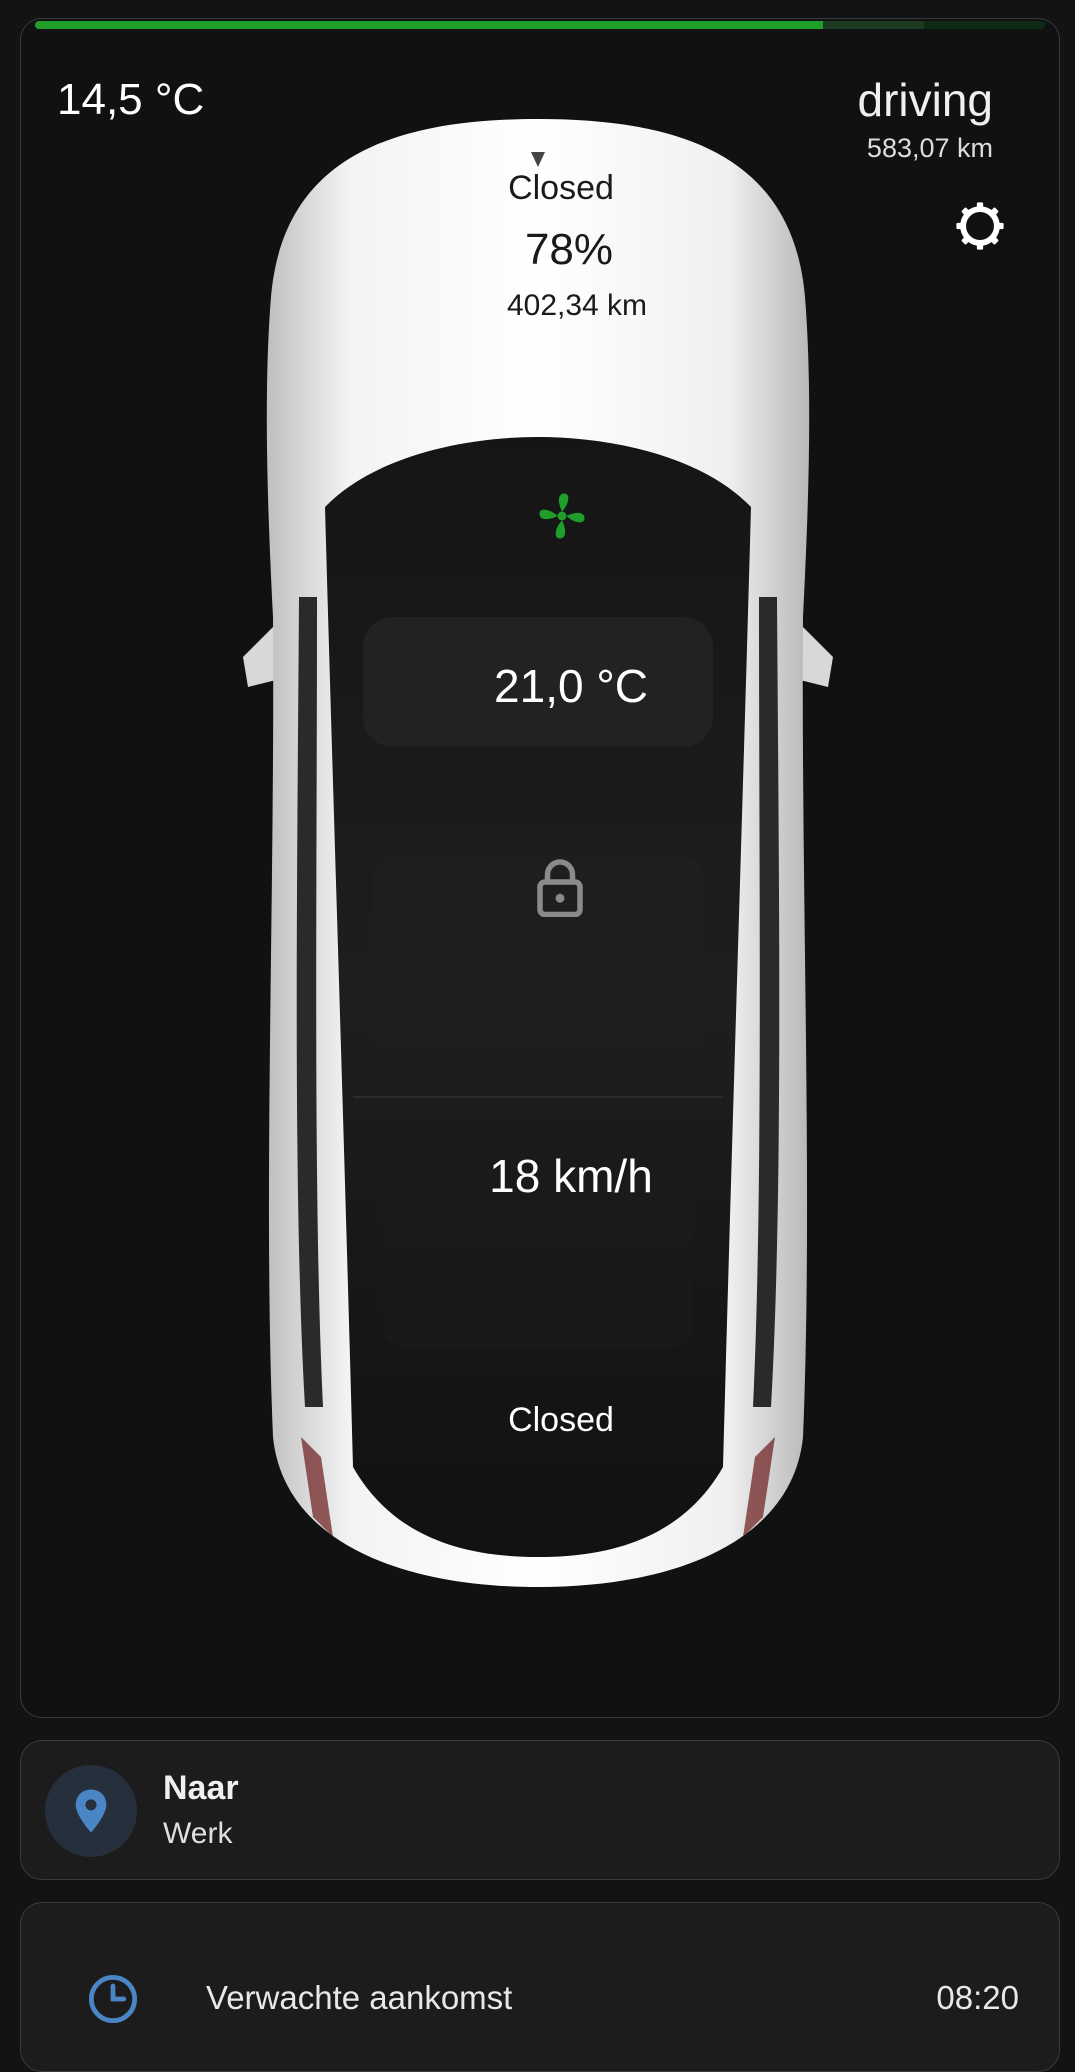 Image resolution: width=1075 pixels, height=2072 pixels. I want to click on map-pin-icon, so click(91, 1811).